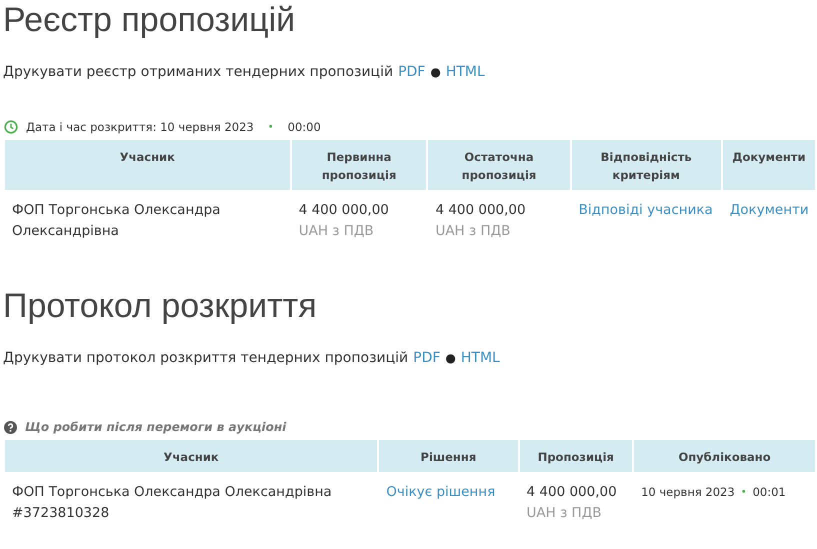  Describe the element at coordinates (769, 210) in the screenshot. I see `link: Документи` at that location.